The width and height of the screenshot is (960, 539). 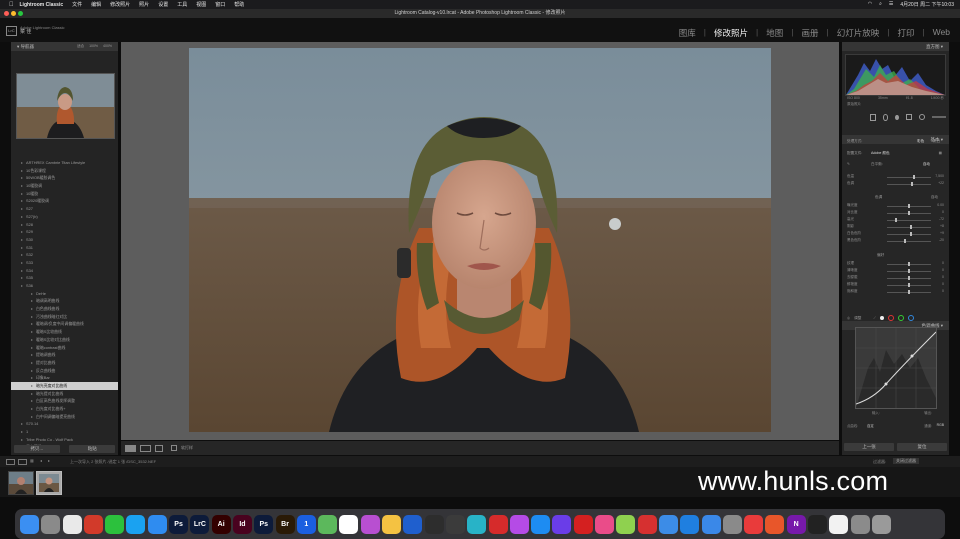 What do you see at coordinates (77, 4) in the screenshot?
I see `menu-item: 文件` at bounding box center [77, 4].